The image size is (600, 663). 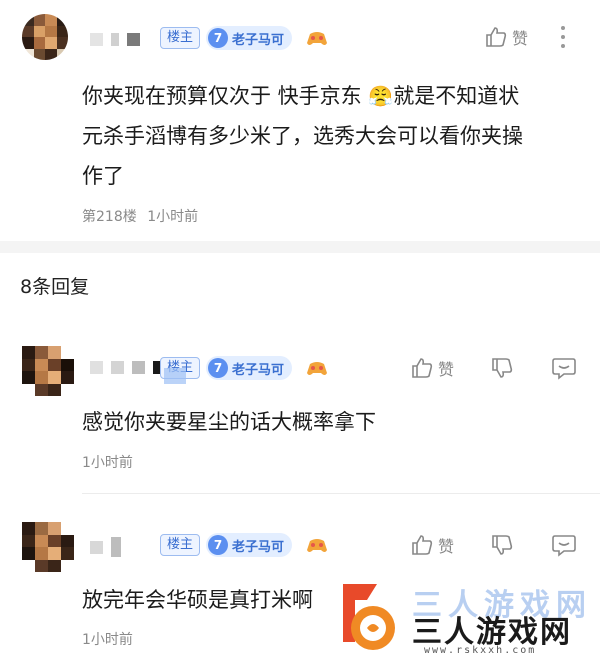 I want to click on reply-text: 感觉你夹要星尘的话大概率拿下, so click(x=229, y=422).